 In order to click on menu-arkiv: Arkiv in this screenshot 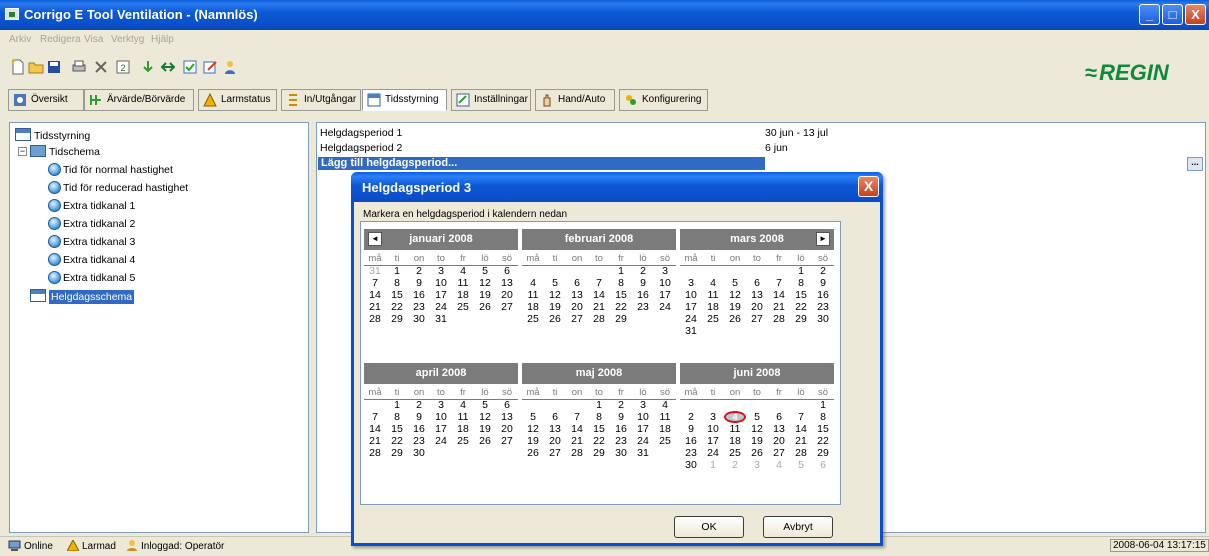, I will do `click(20, 39)`.